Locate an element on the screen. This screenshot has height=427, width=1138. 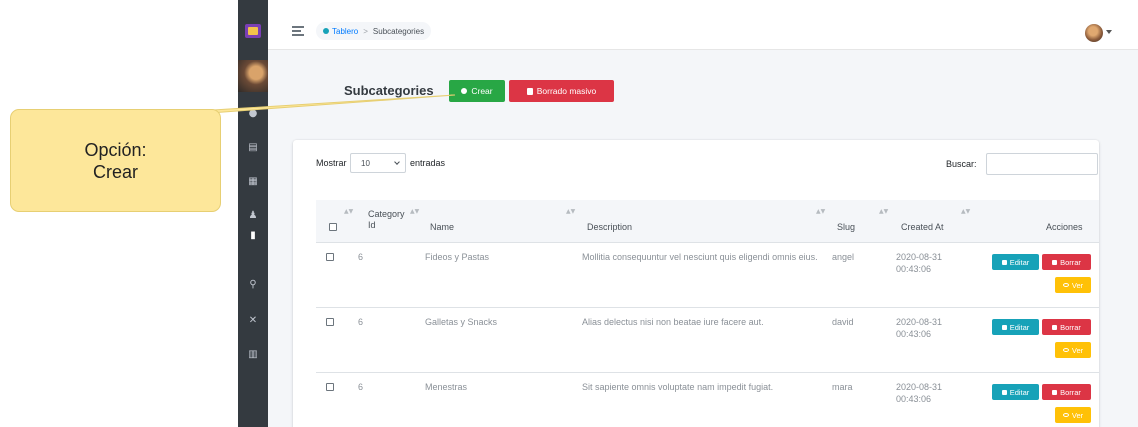
callout-annotation: Opción: Crear is located at coordinates (115, 160).